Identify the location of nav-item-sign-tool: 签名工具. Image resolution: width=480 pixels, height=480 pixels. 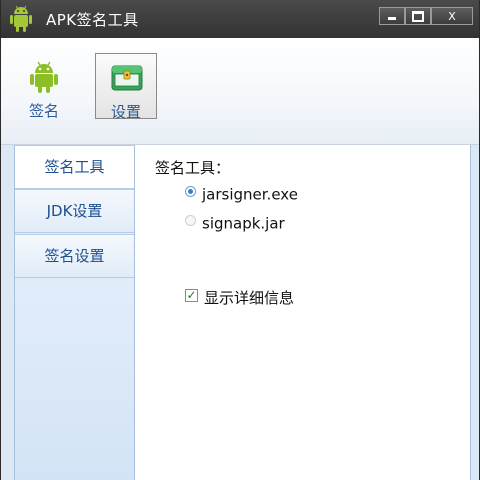
(74, 167).